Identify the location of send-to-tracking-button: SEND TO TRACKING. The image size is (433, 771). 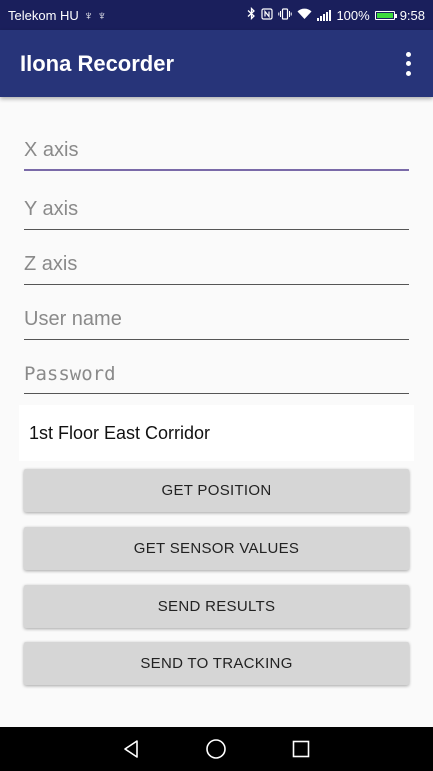
(216, 663).